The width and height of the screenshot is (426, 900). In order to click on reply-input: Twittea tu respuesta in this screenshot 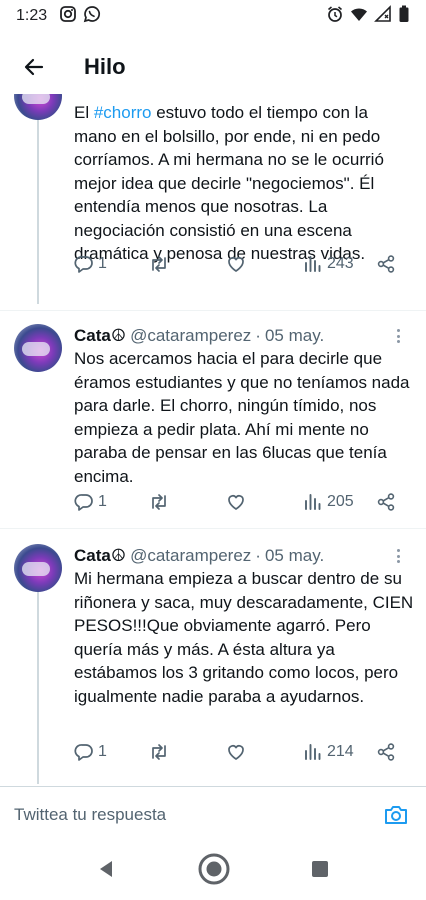, I will do `click(90, 815)`.